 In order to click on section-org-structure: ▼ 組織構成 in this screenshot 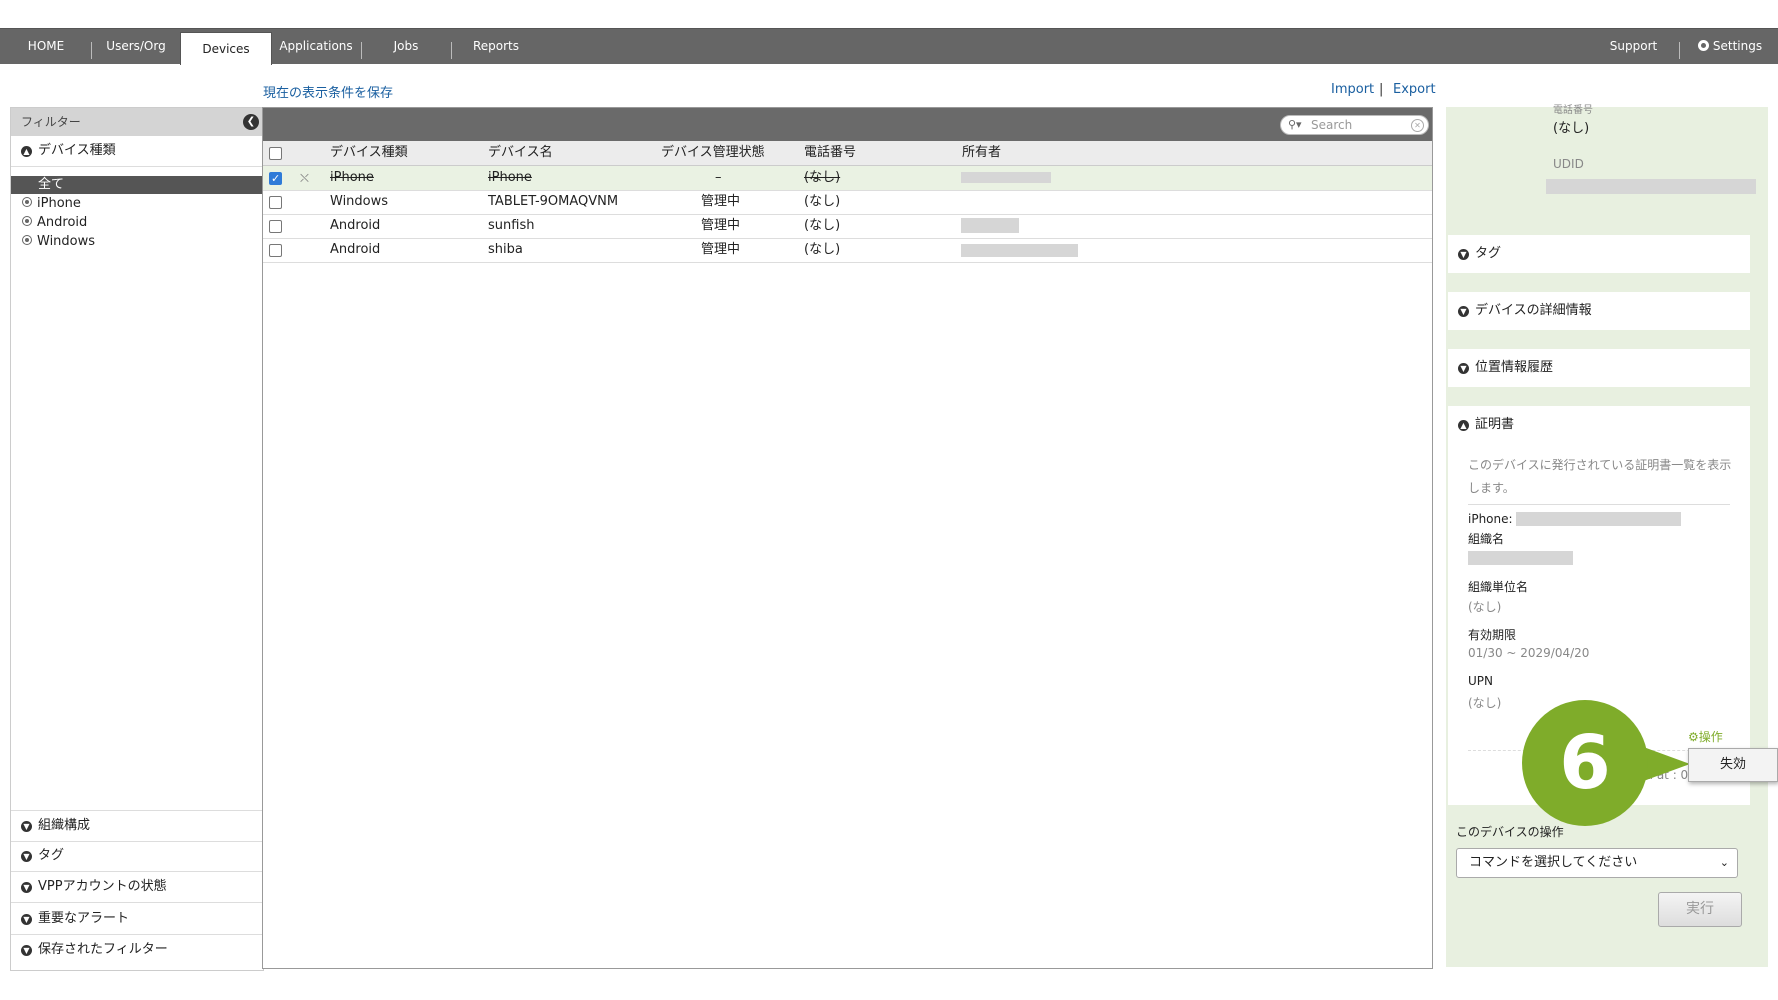, I will do `click(137, 826)`.